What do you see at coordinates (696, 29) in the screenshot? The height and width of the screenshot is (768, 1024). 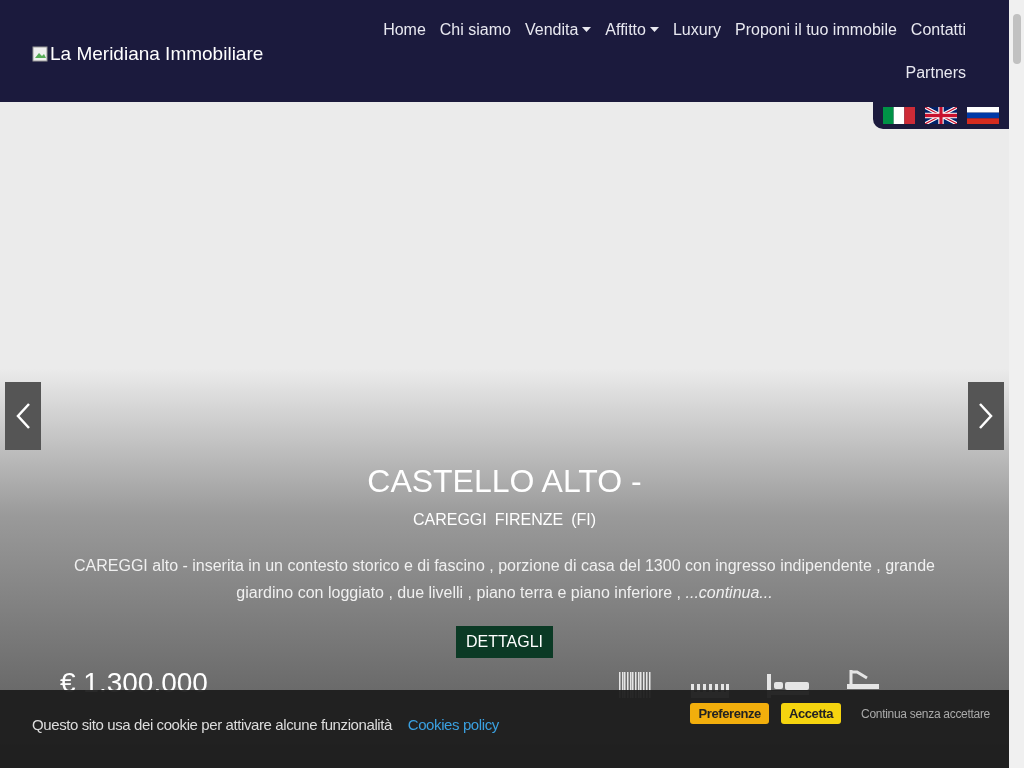 I see `nav-link: Luxury` at bounding box center [696, 29].